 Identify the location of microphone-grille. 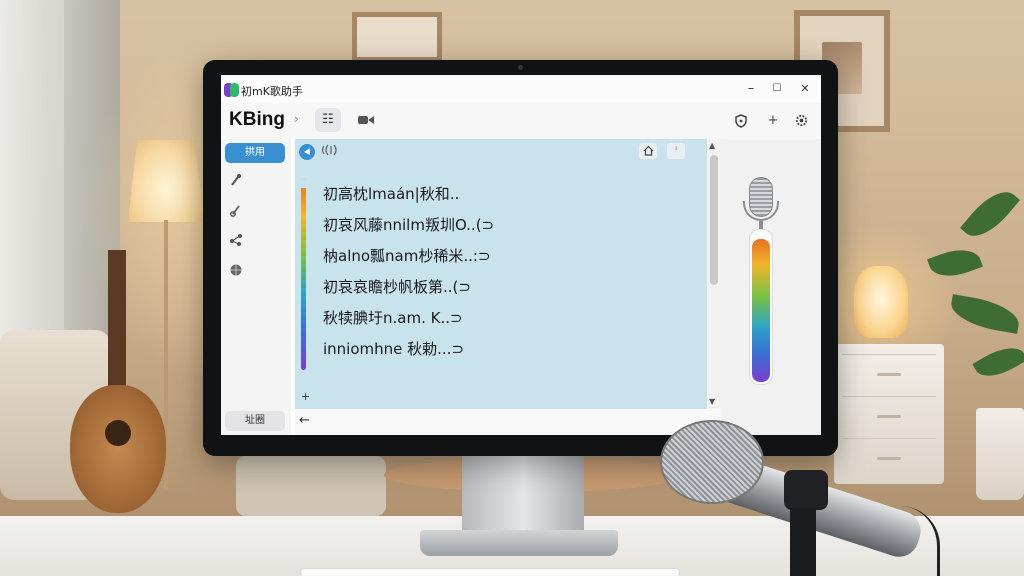
(712, 462).